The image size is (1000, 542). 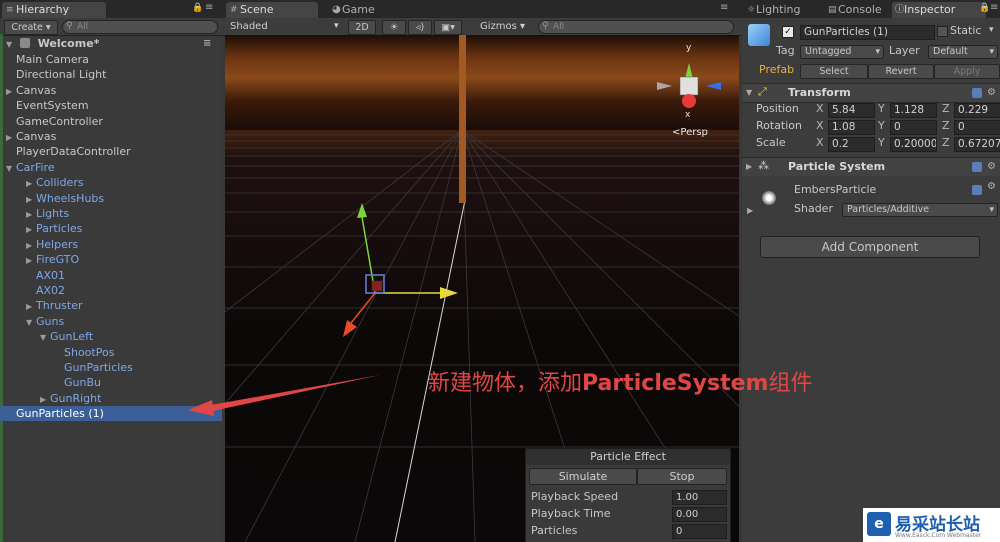 I want to click on stop-button: Stop, so click(x=682, y=476).